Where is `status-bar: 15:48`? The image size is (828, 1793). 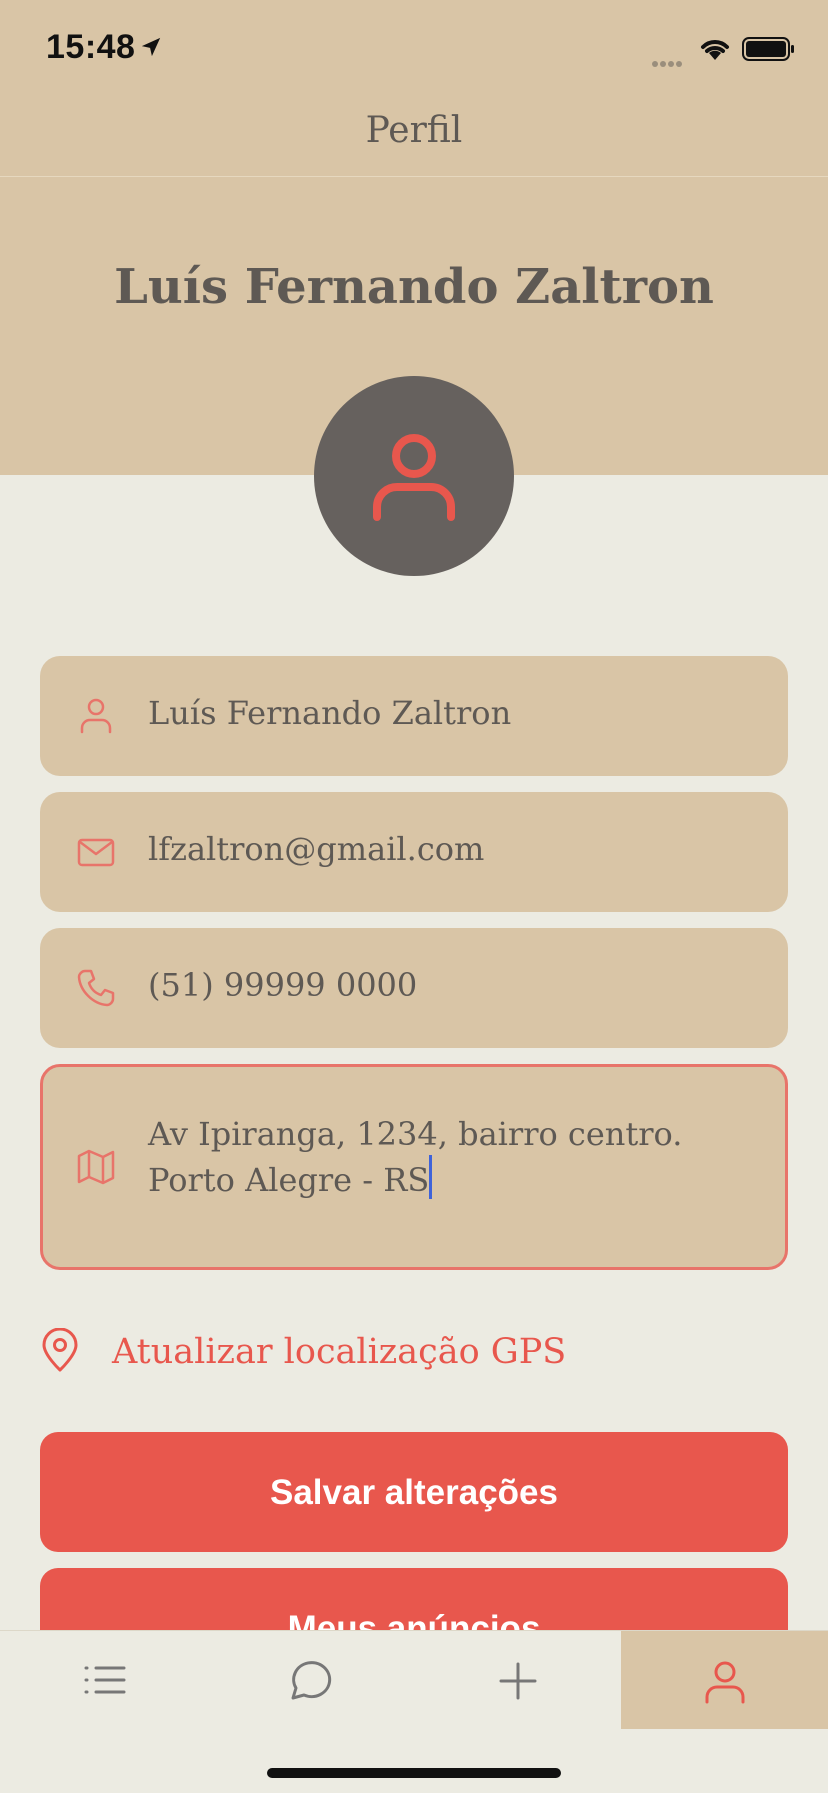
status-bar: 15:48 is located at coordinates (414, 50).